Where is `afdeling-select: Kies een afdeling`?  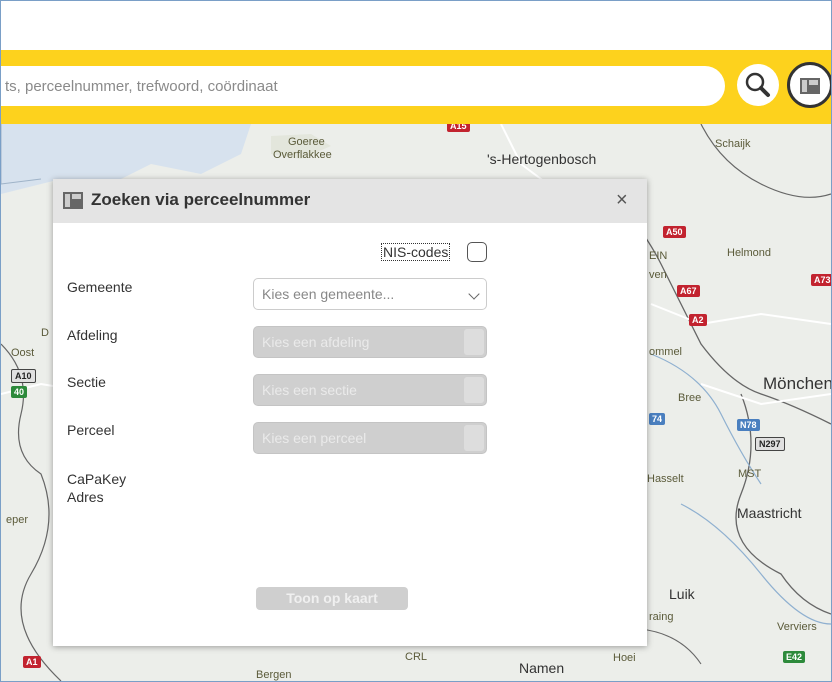 afdeling-select: Kies een afdeling is located at coordinates (370, 342).